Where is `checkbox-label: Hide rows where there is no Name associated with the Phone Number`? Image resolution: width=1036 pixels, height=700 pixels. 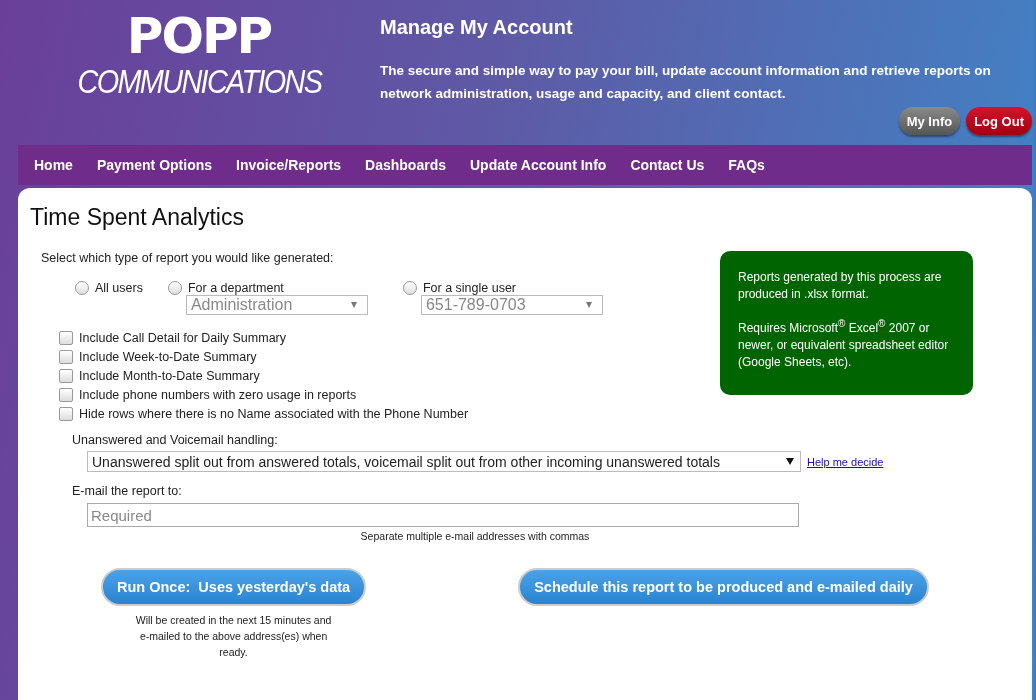
checkbox-label: Hide rows where there is no Name associated with the Phone Number is located at coordinates (274, 414).